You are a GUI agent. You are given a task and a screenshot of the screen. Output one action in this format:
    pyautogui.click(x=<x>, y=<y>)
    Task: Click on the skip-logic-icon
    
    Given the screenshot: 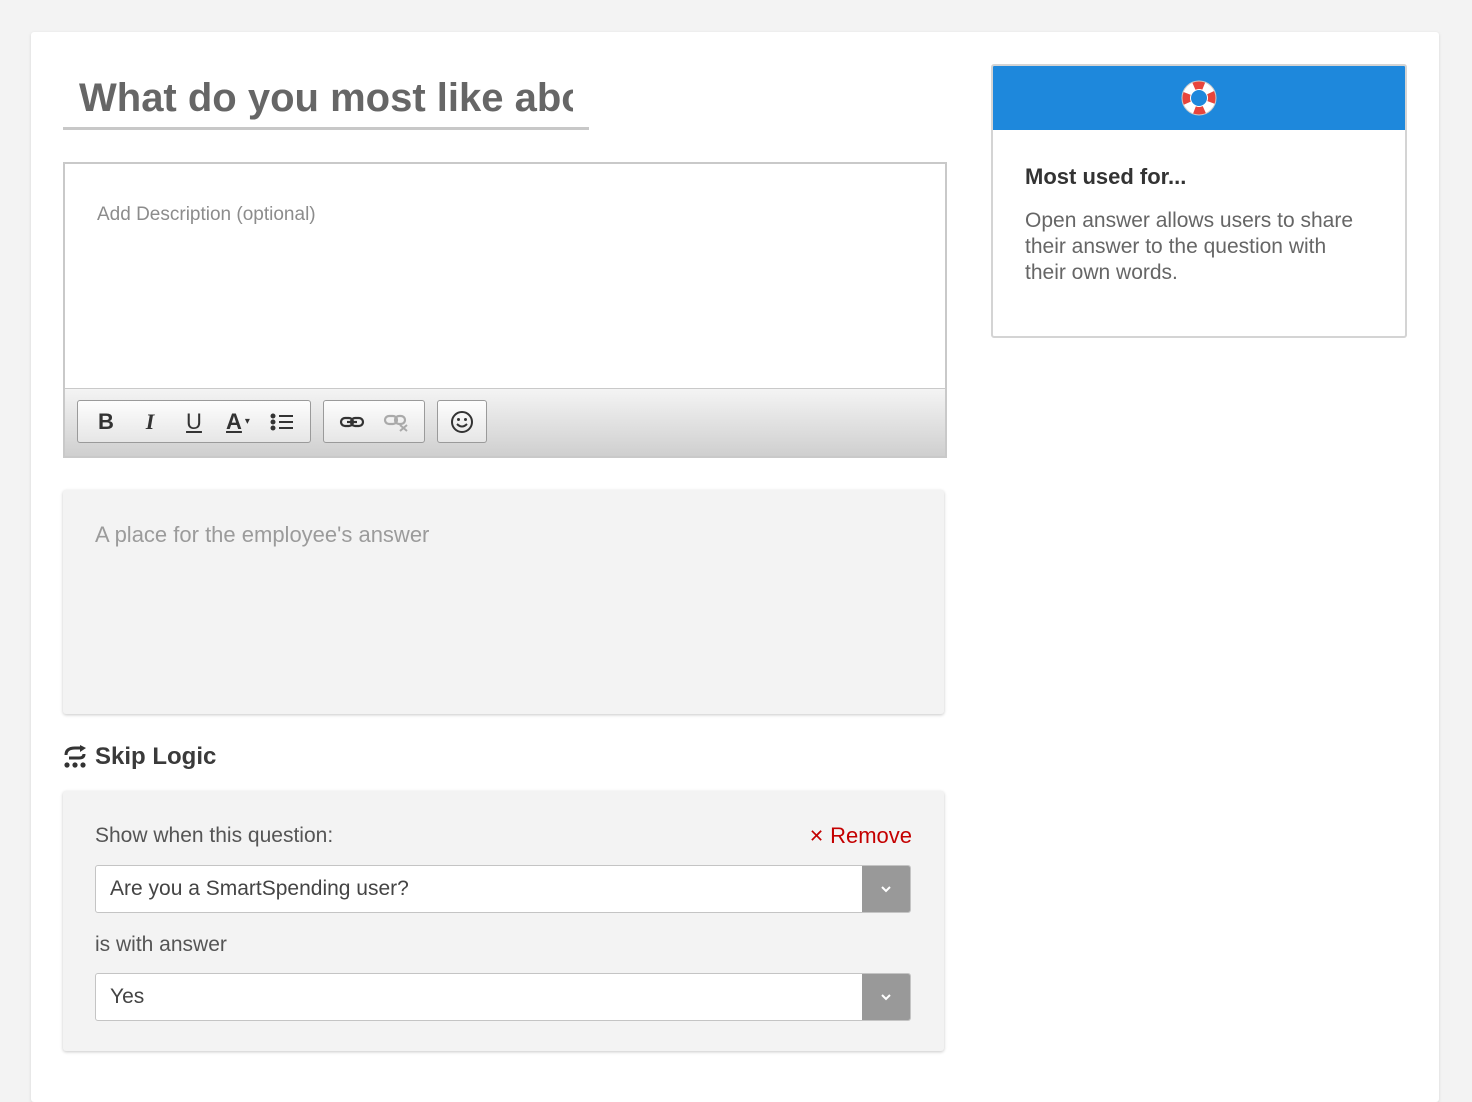 What is the action you would take?
    pyautogui.click(x=75, y=756)
    